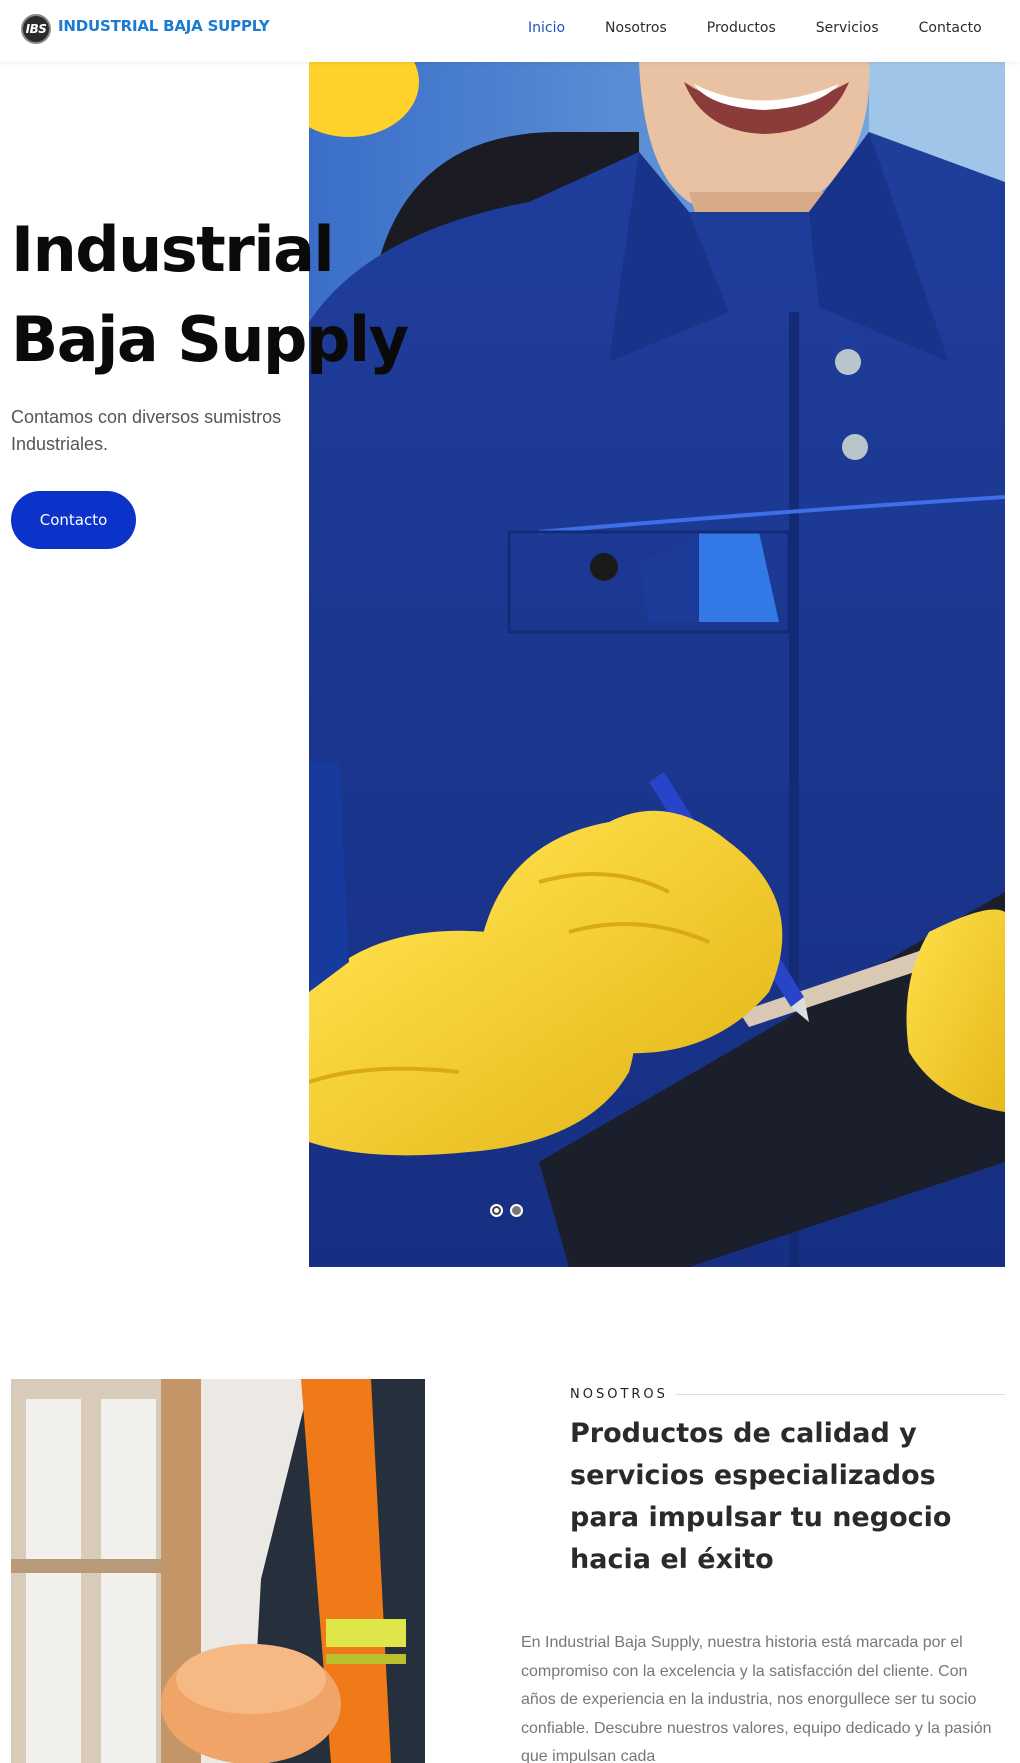 The width and height of the screenshot is (1020, 1763). Describe the element at coordinates (950, 28) in the screenshot. I see `nav-link-contacto: Contacto` at that location.